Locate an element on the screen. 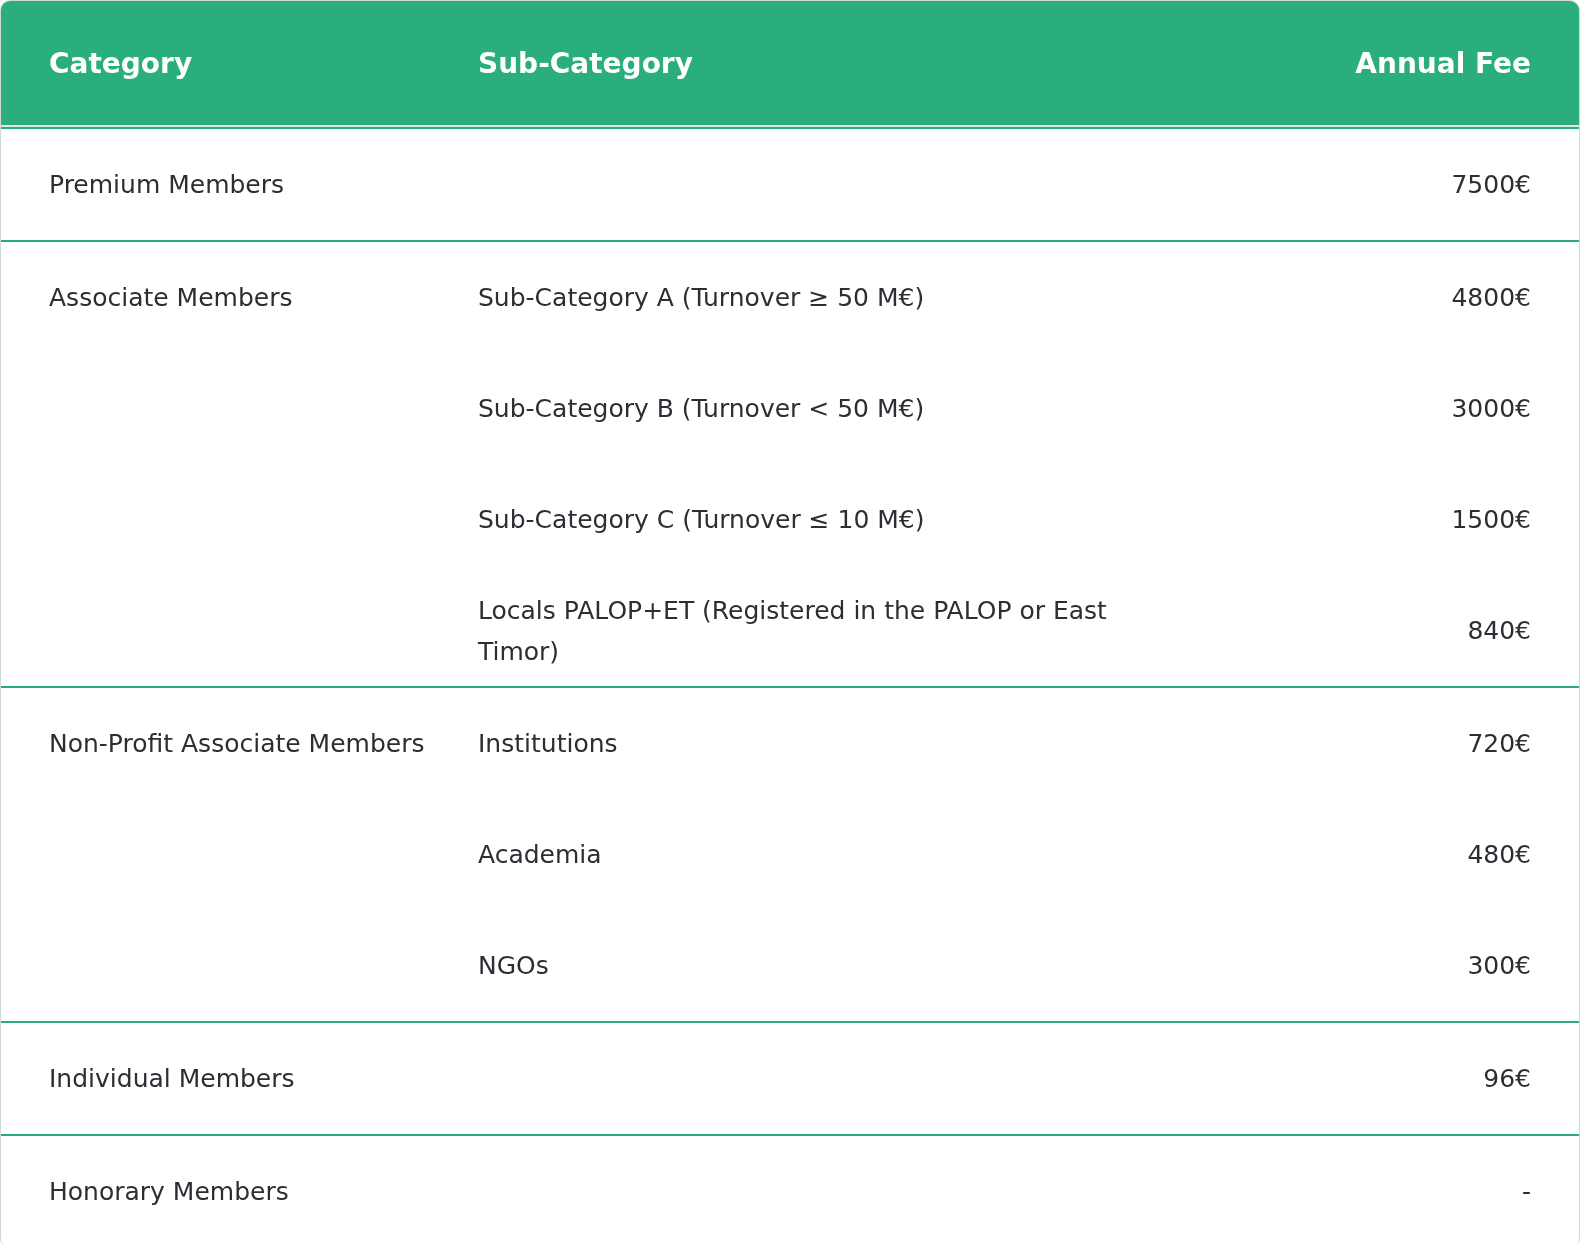 The height and width of the screenshot is (1244, 1580). table-cell: - is located at coordinates (1526, 1191).